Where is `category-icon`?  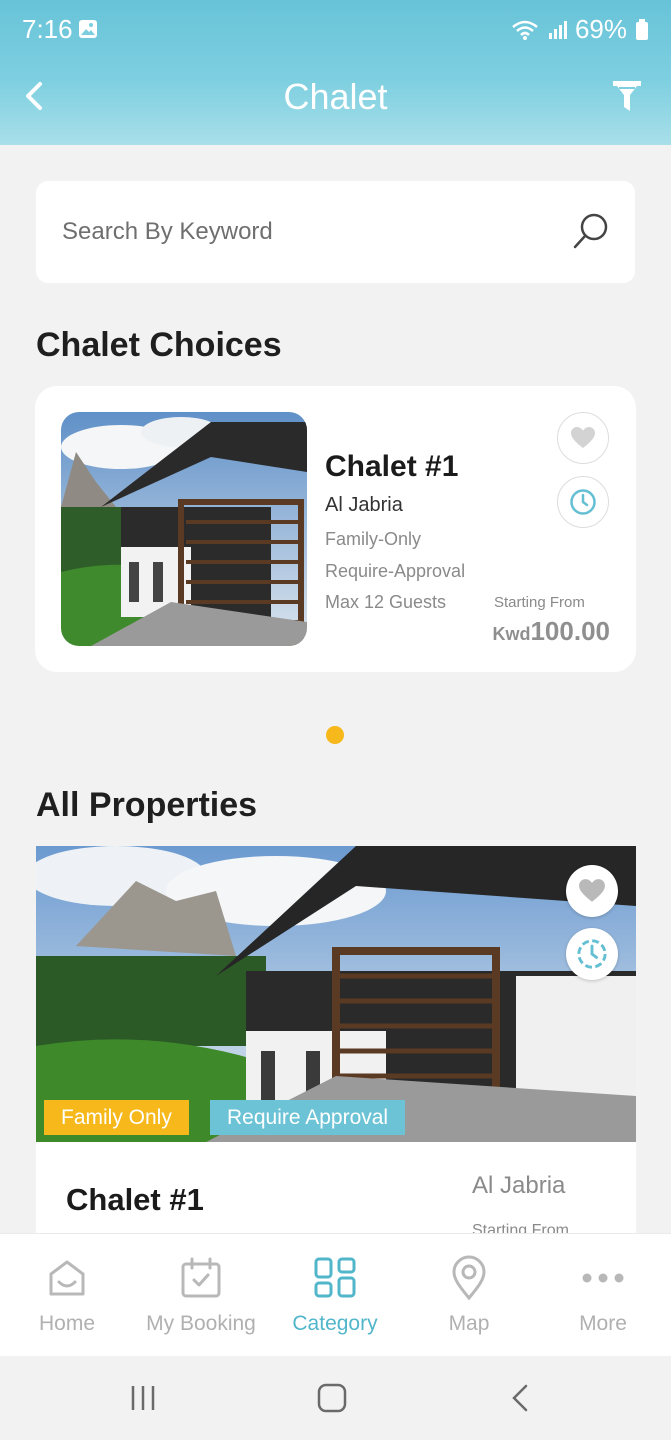
category-icon is located at coordinates (335, 1277).